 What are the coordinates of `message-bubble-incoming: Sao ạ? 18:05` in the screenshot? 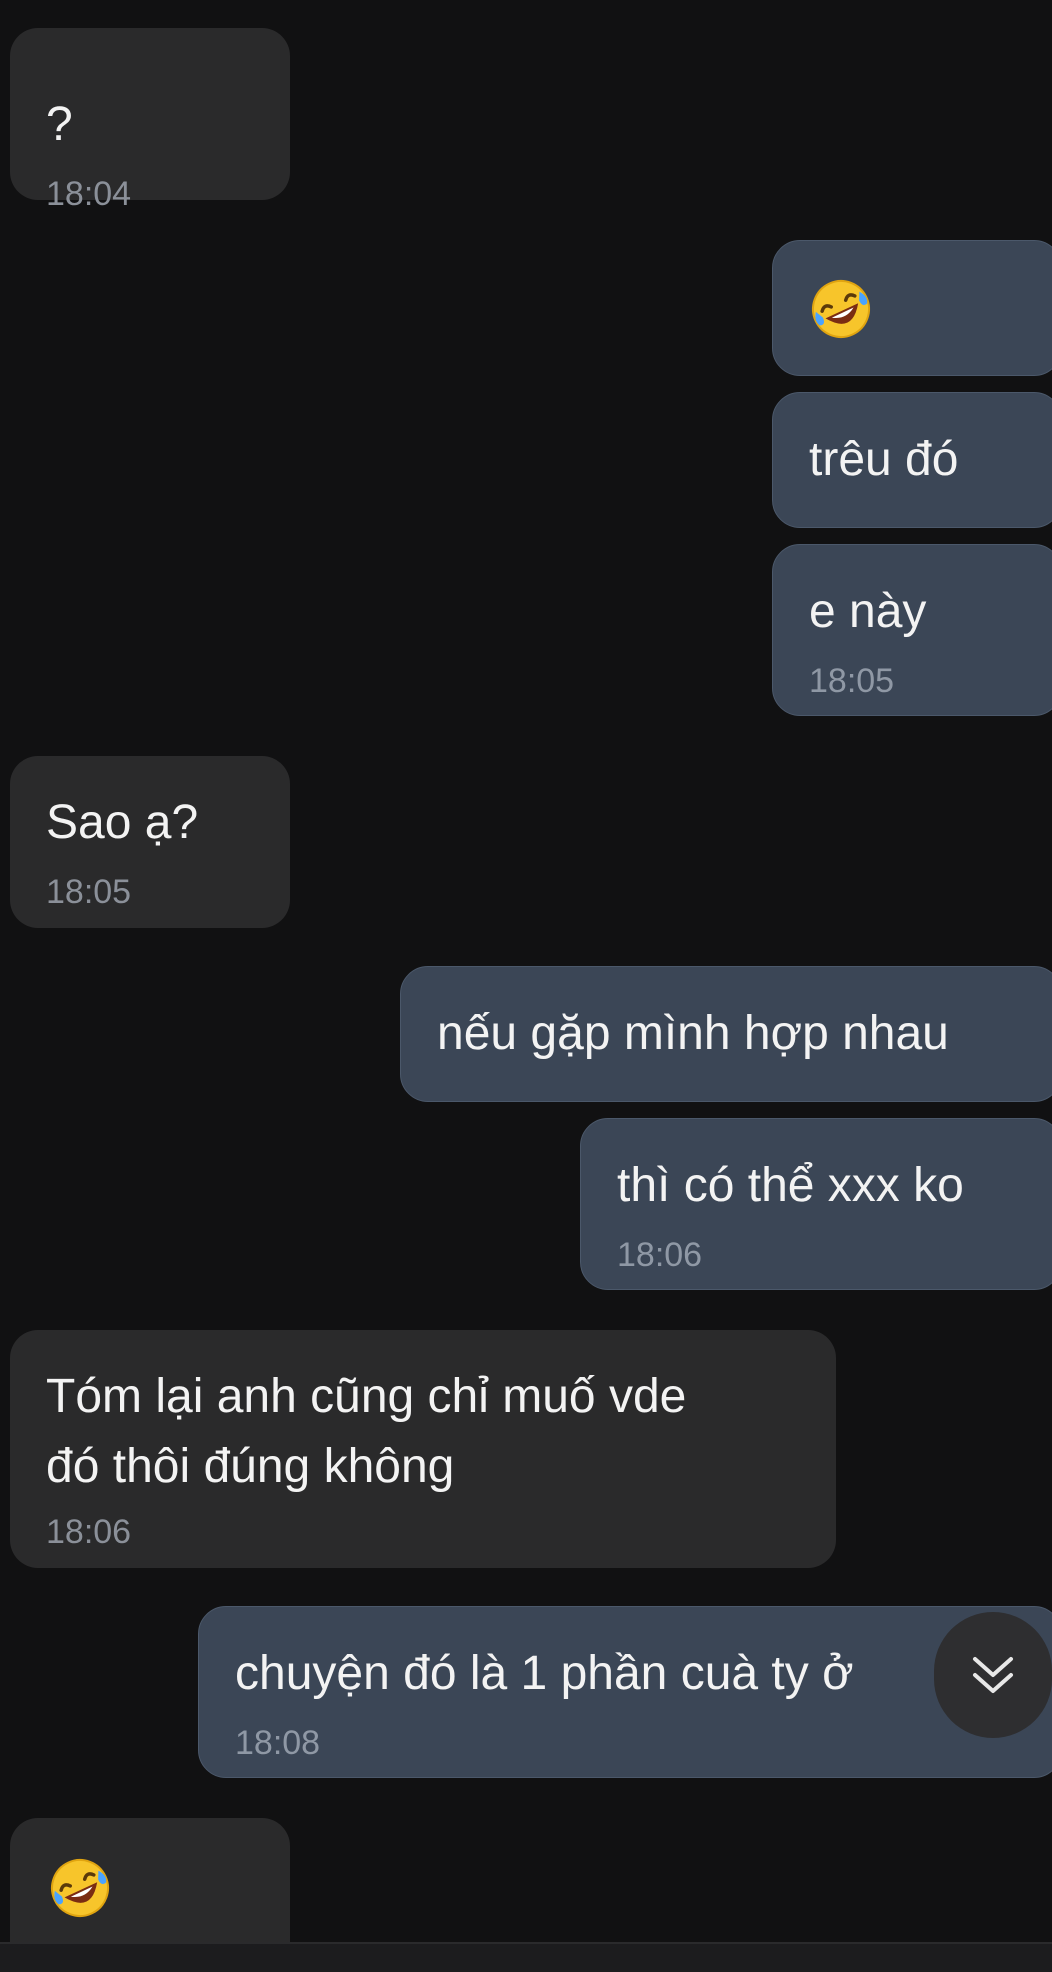 It's located at (150, 842).